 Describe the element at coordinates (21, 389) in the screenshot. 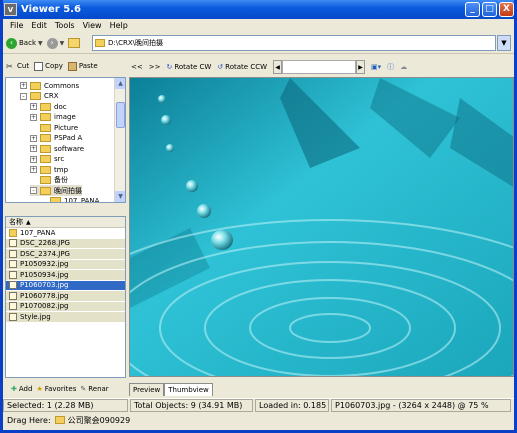

I see `add-tab: ✚ Add` at that location.